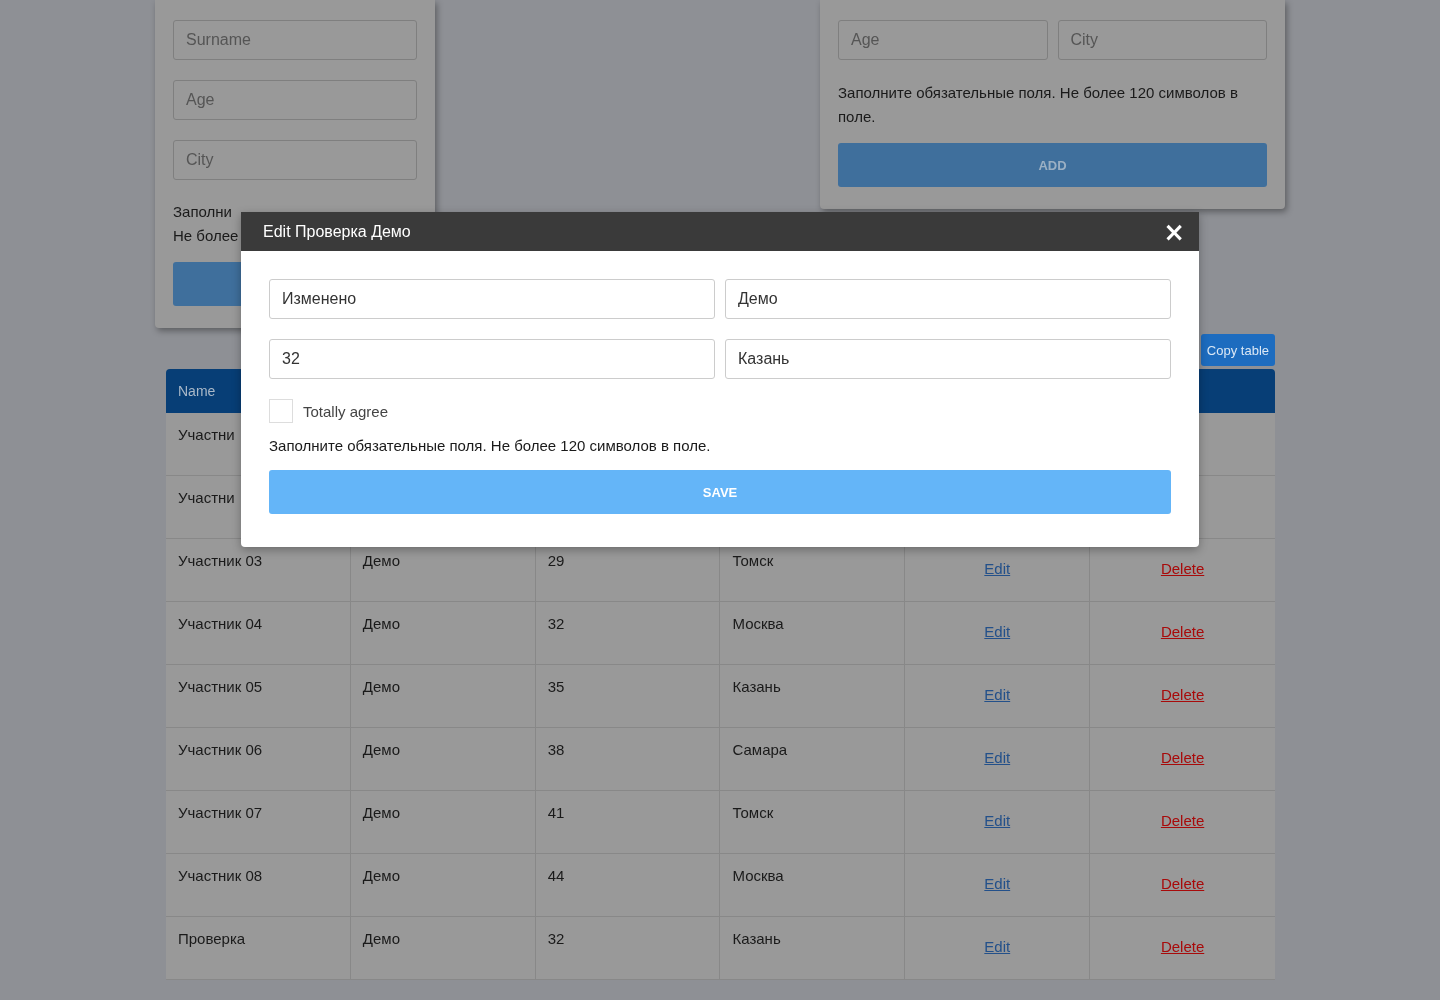 Image resolution: width=1440 pixels, height=1000 pixels. What do you see at coordinates (556, 875) in the screenshot?
I see `table-cell: 44` at bounding box center [556, 875].